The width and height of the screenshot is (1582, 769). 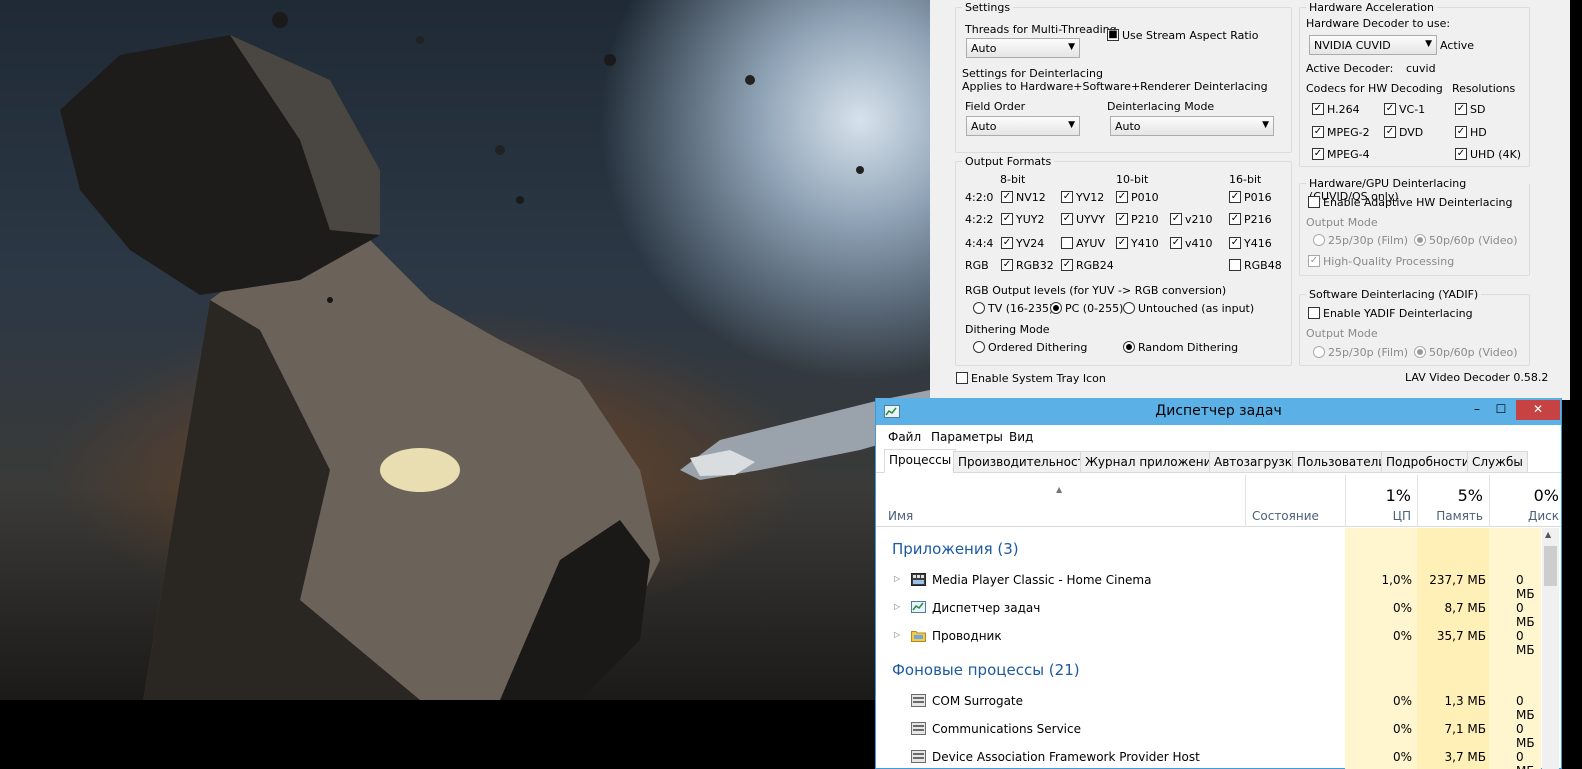 I want to click on tab-details: Подробности, so click(x=1428, y=462).